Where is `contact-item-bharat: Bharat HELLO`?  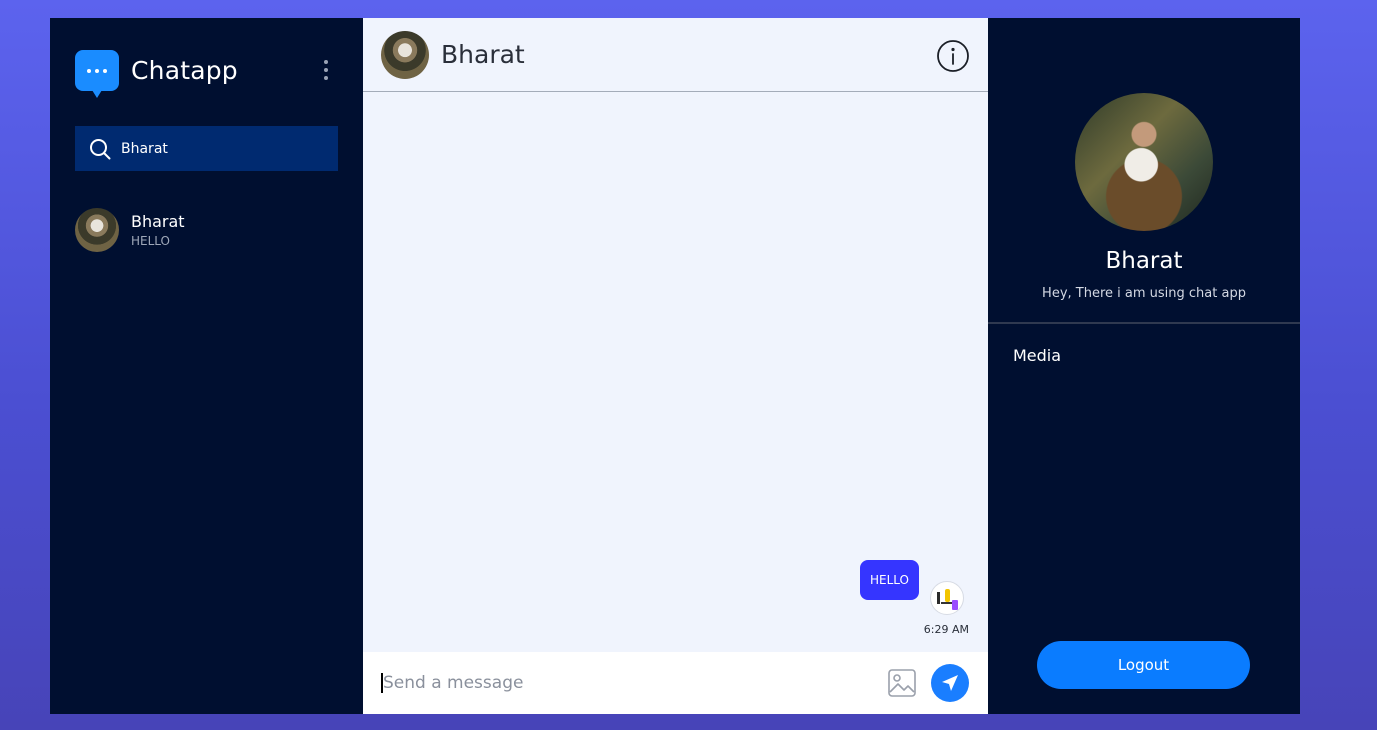 contact-item-bharat: Bharat HELLO is located at coordinates (130, 230).